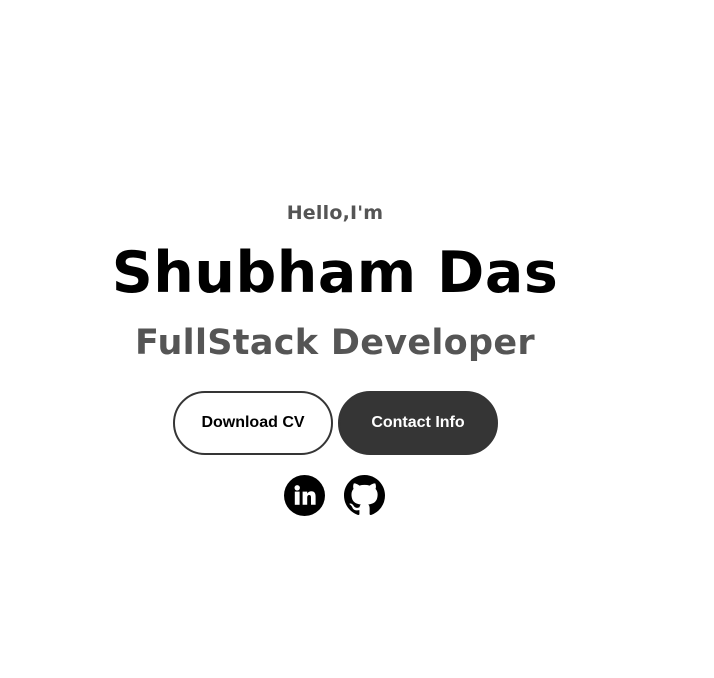 This screenshot has height=678, width=714. I want to click on profile-name: Shubham Das, so click(335, 273).